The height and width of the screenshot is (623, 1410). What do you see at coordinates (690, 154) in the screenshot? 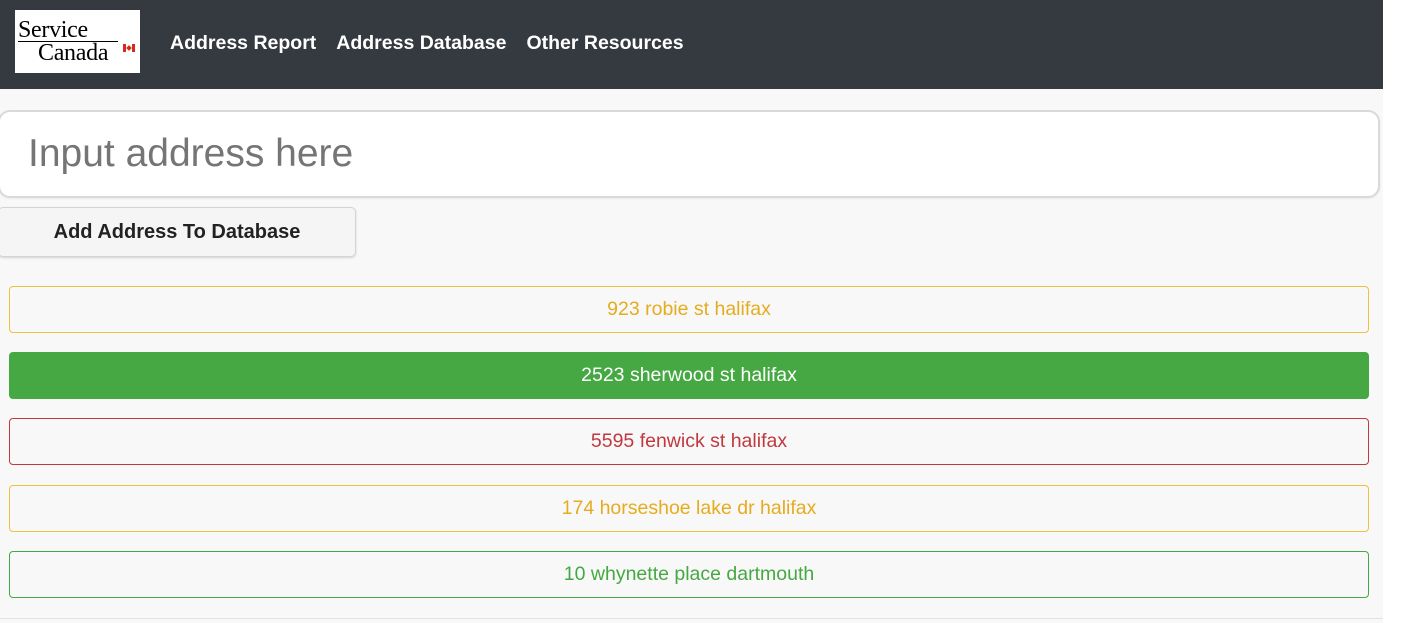
I see `address-input` at bounding box center [690, 154].